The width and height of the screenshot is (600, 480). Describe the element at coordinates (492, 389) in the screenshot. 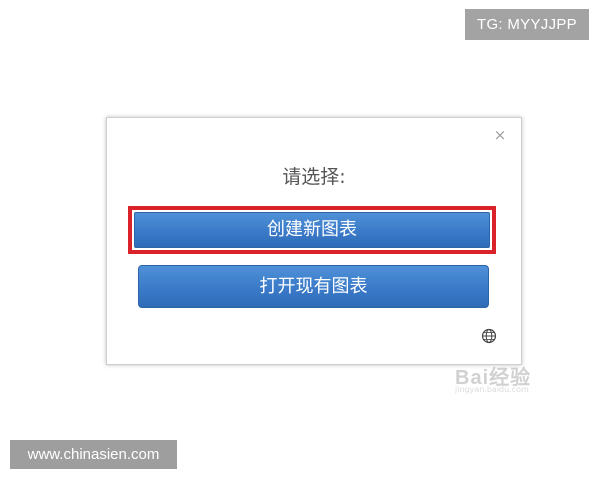

I see `watermark-brand-sub: jingyan.baidu.com` at that location.